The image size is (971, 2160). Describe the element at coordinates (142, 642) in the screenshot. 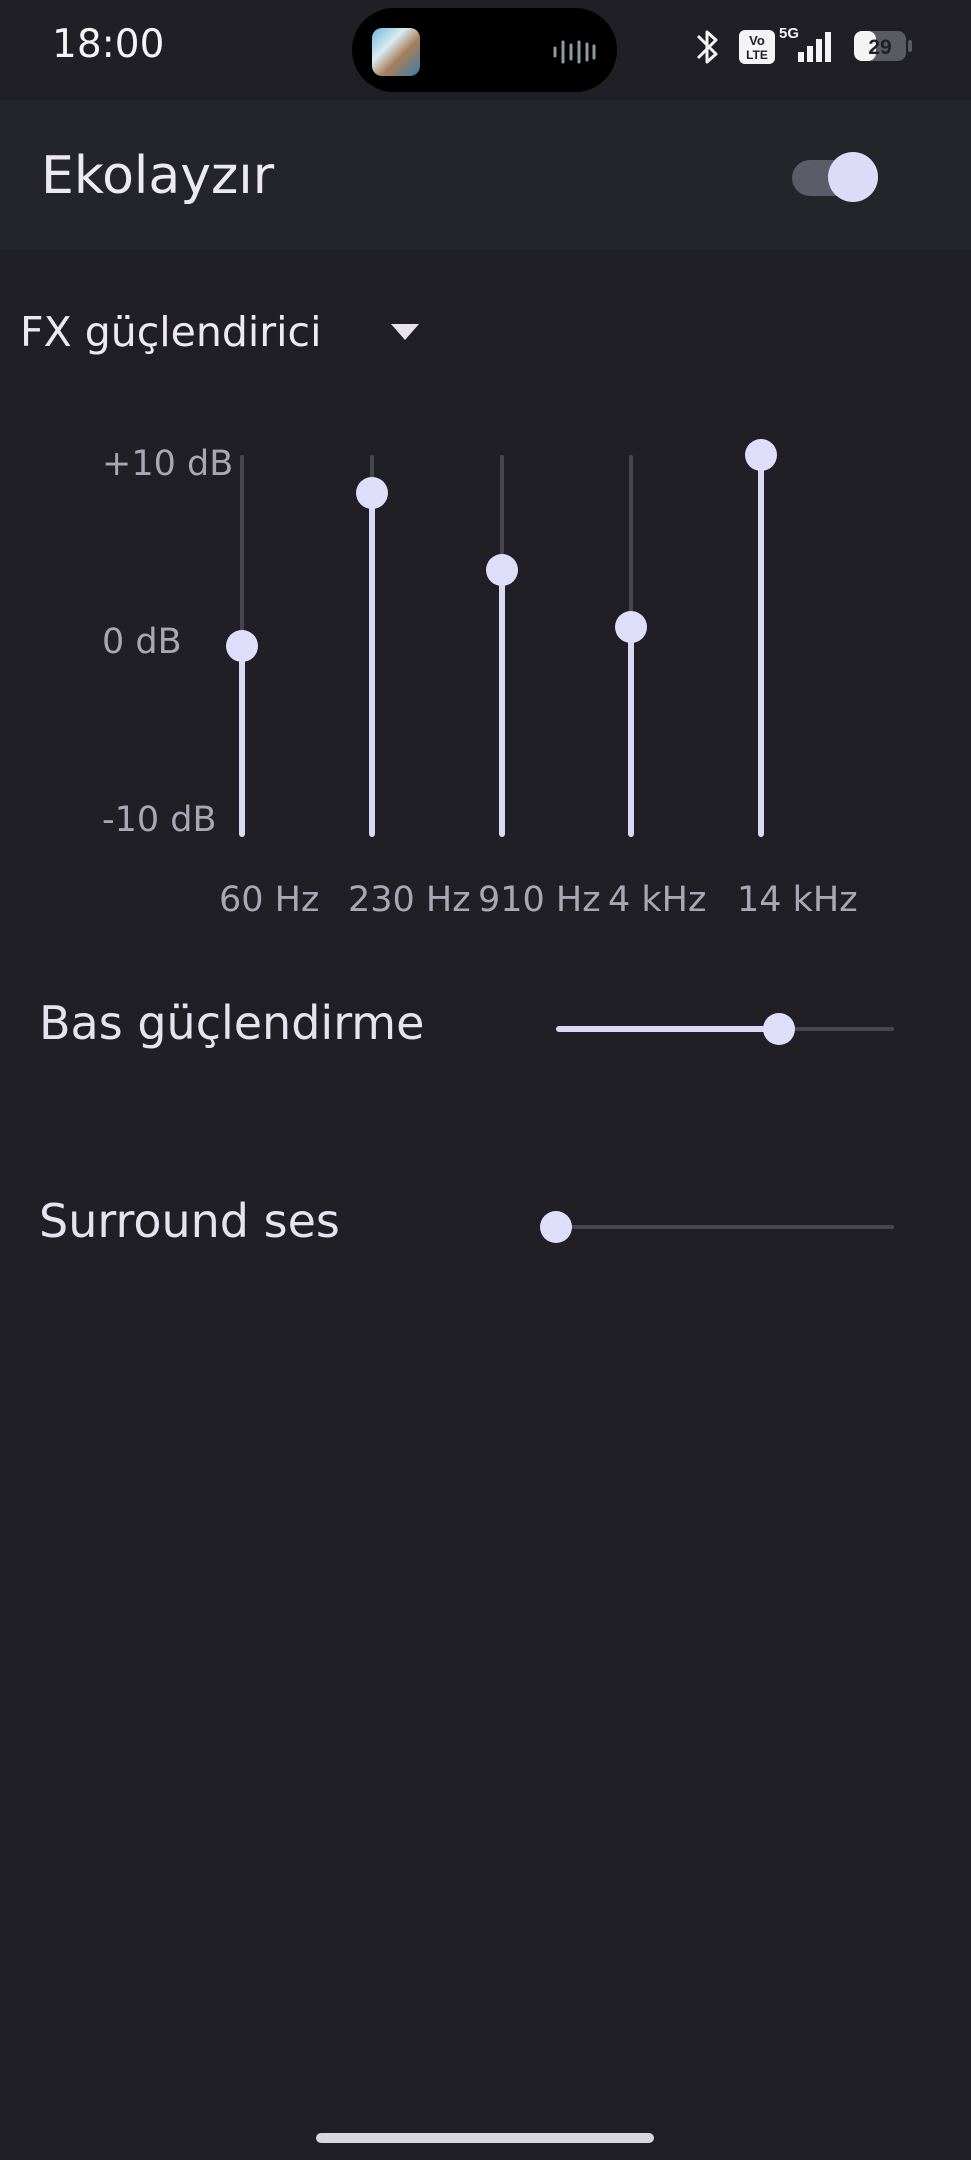

I see `db-label-zero: 0 dB` at that location.